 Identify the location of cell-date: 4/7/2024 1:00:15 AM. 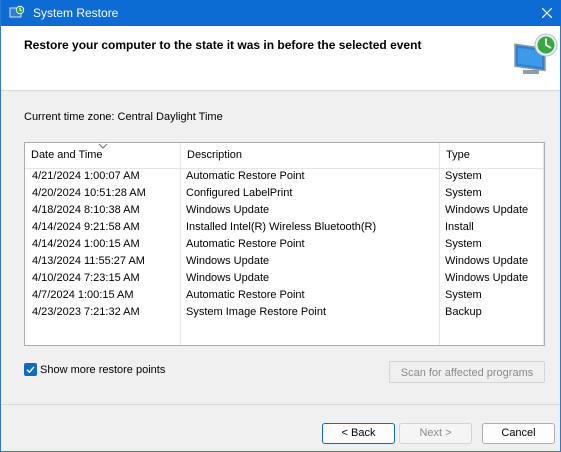
(83, 295).